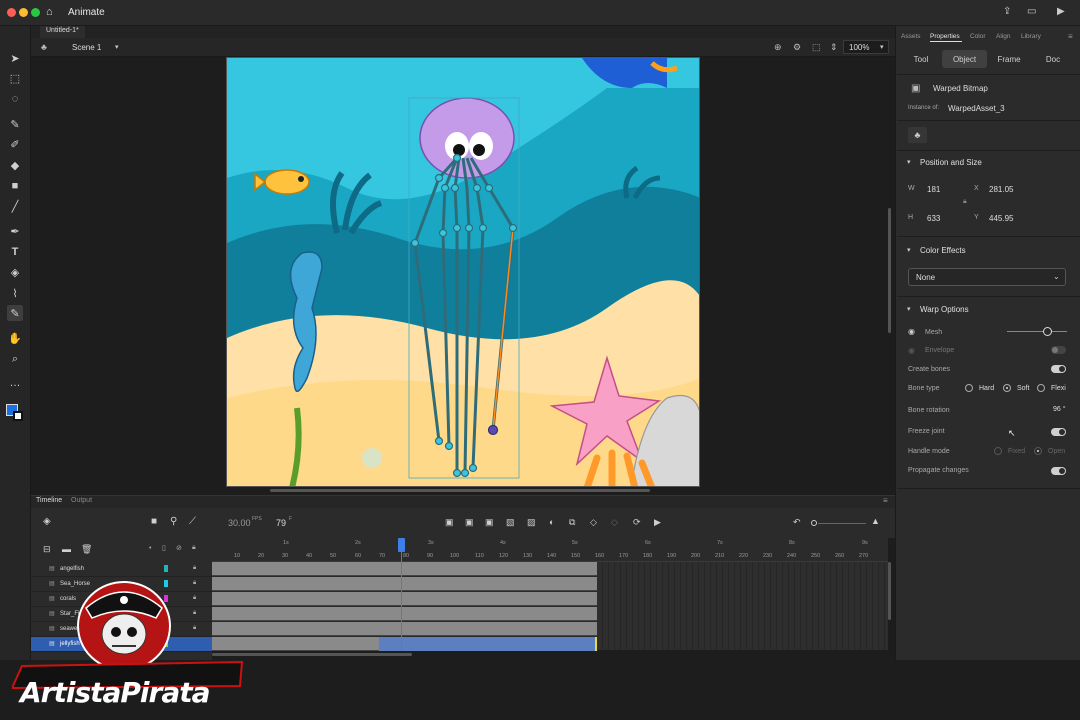 This screenshot has height=720, width=1080. What do you see at coordinates (23, 12) in the screenshot?
I see `minimize-window-button` at bounding box center [23, 12].